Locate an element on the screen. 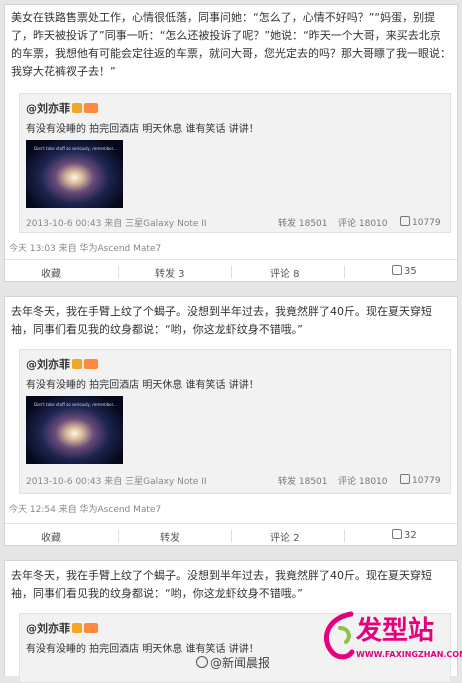 This screenshot has height=683, width=462. comment-button: 评论 2 is located at coordinates (285, 536).